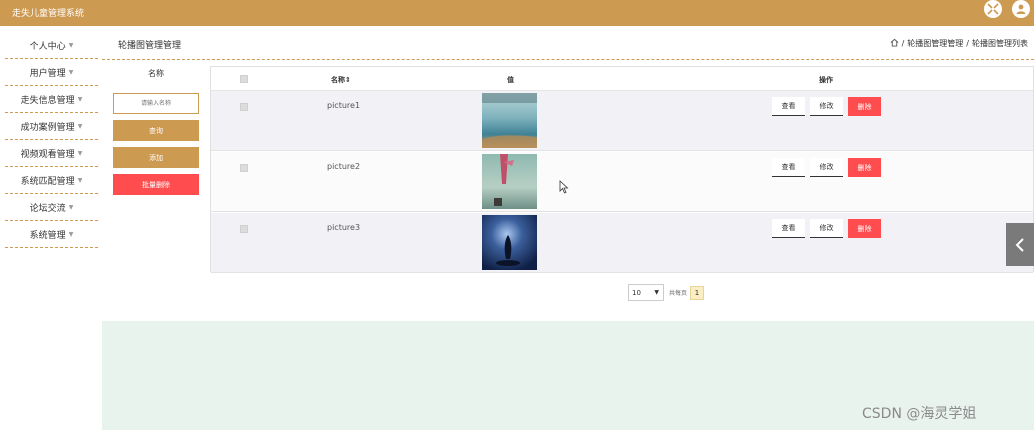 The image size is (1034, 430). I want to click on home-icon, so click(894, 43).